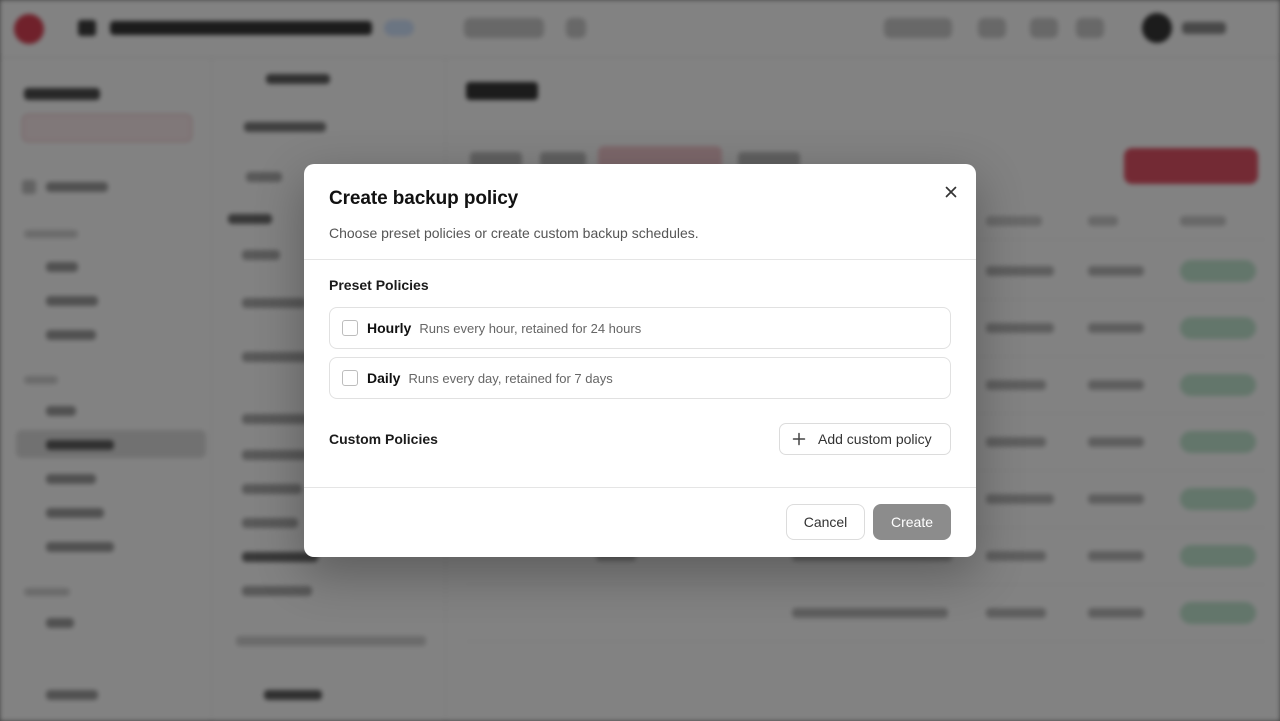  I want to click on dialog-footer: Cancel Create, so click(640, 522).